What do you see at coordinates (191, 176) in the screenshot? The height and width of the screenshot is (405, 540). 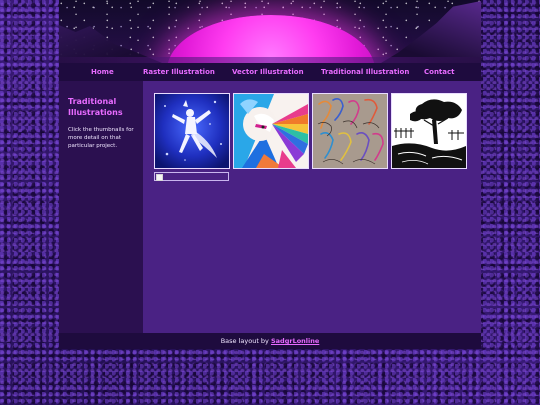 I see `broken-image-placeholder` at bounding box center [191, 176].